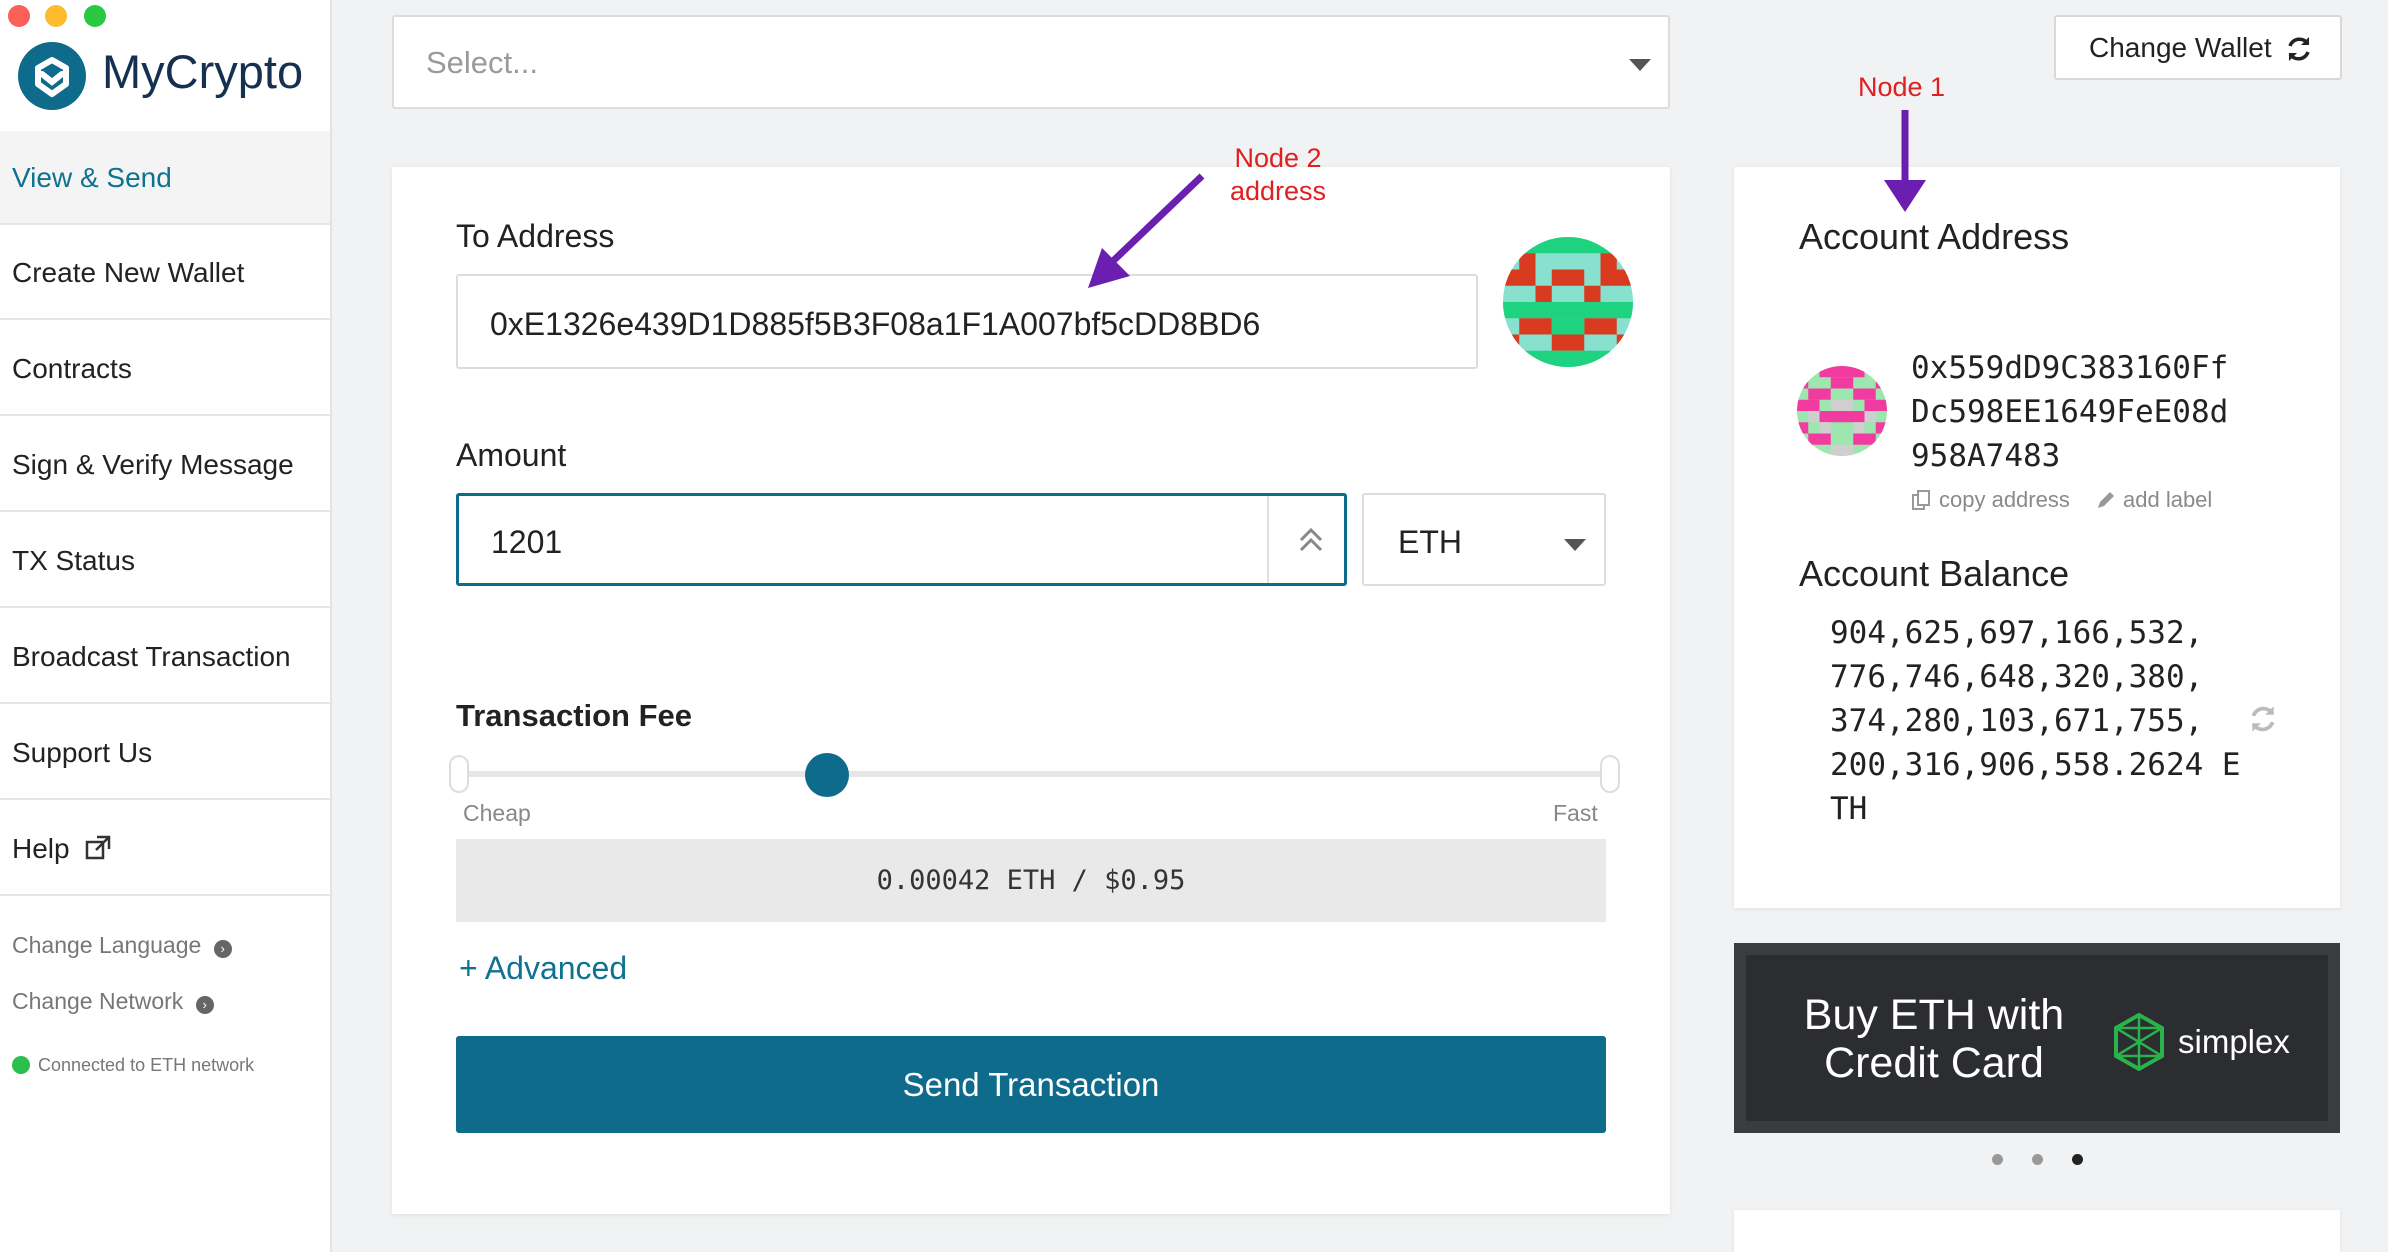  I want to click on annotation-line: Node 2, so click(1278, 158).